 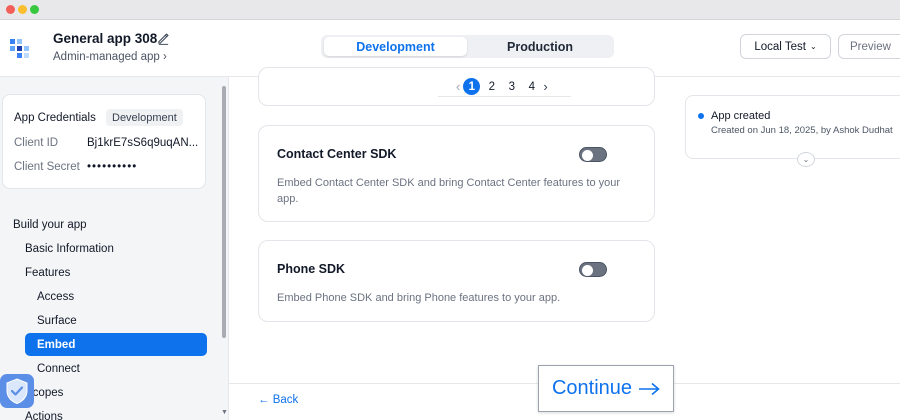 I want to click on pager-prev-icon: ‹, so click(x=458, y=86).